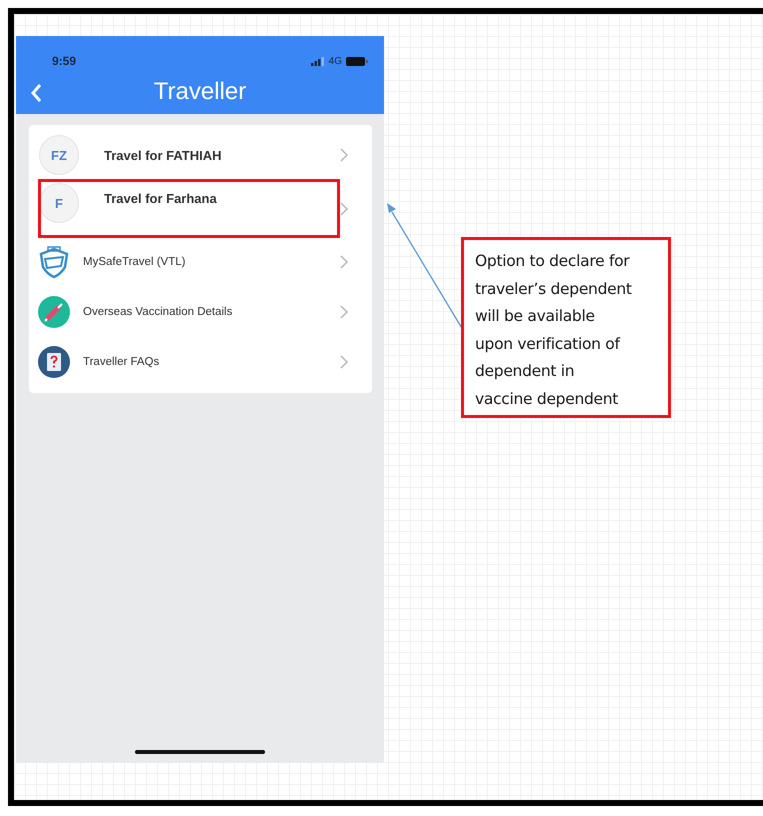 This screenshot has height=816, width=763. What do you see at coordinates (200, 155) in the screenshot?
I see `menu-item: FZ Travel for FATHIAH` at bounding box center [200, 155].